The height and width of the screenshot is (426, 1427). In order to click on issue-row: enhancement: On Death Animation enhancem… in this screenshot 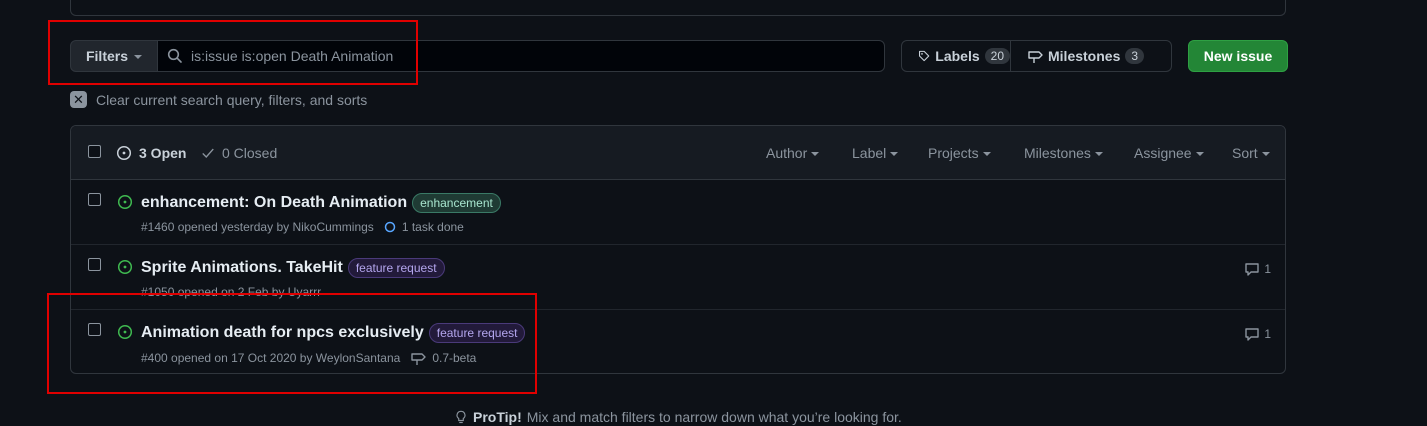, I will do `click(678, 212)`.